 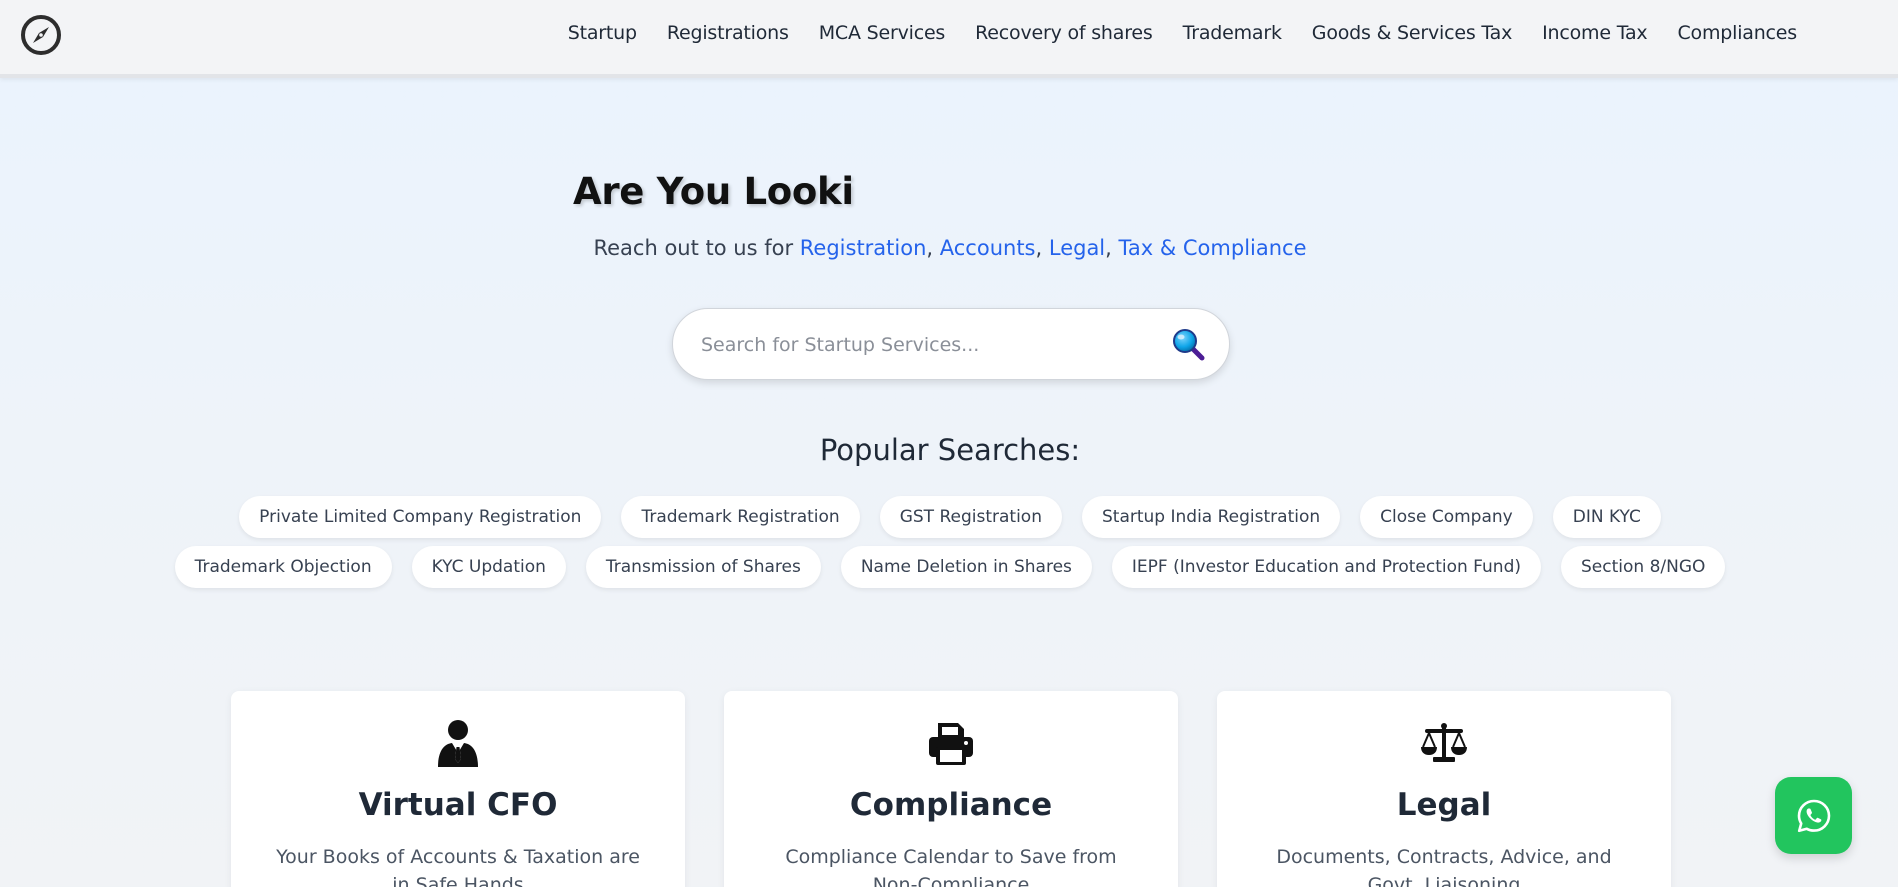 What do you see at coordinates (420, 517) in the screenshot?
I see `chip-private-limited-company: Private Limited Company Registration` at bounding box center [420, 517].